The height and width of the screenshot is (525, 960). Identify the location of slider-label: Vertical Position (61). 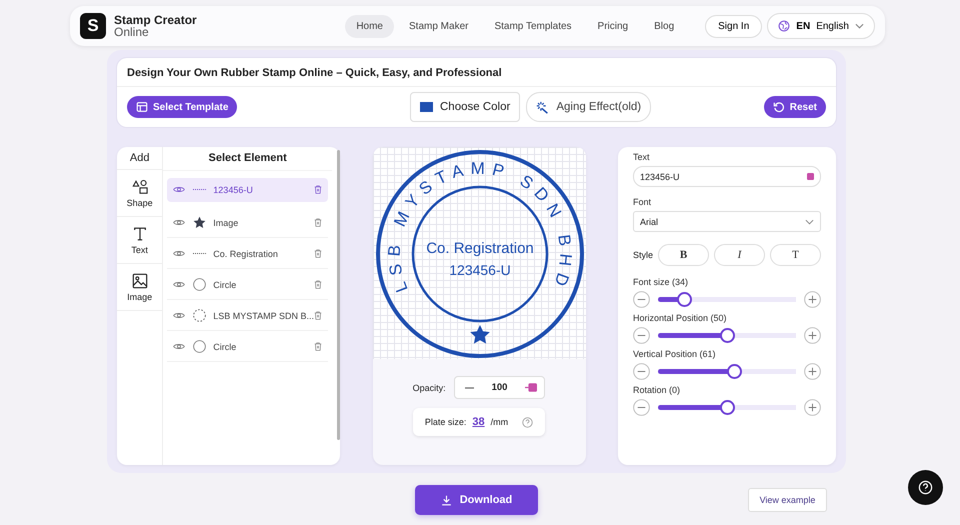
(675, 354).